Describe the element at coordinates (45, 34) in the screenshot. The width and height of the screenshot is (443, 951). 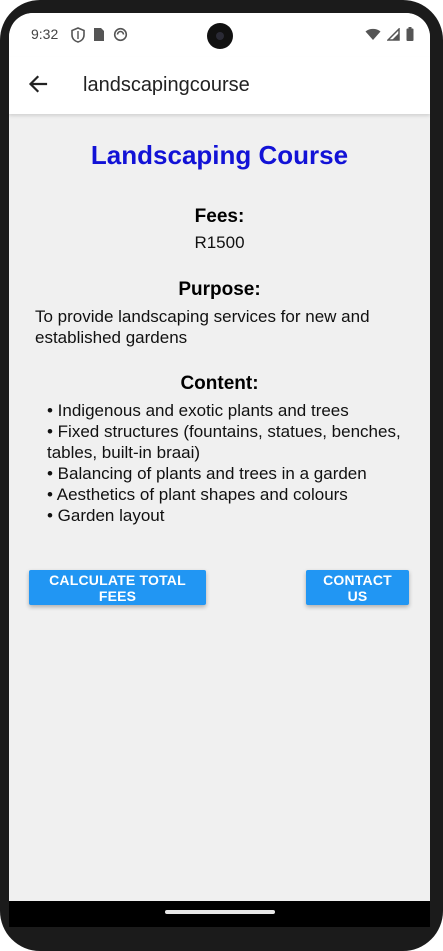
I see `status-time: 9:32` at that location.